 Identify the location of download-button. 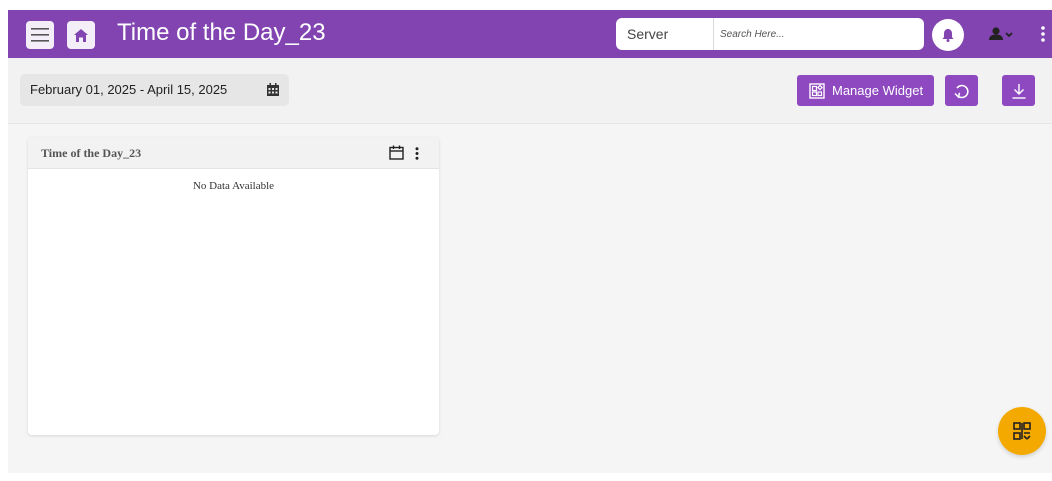
(1018, 90).